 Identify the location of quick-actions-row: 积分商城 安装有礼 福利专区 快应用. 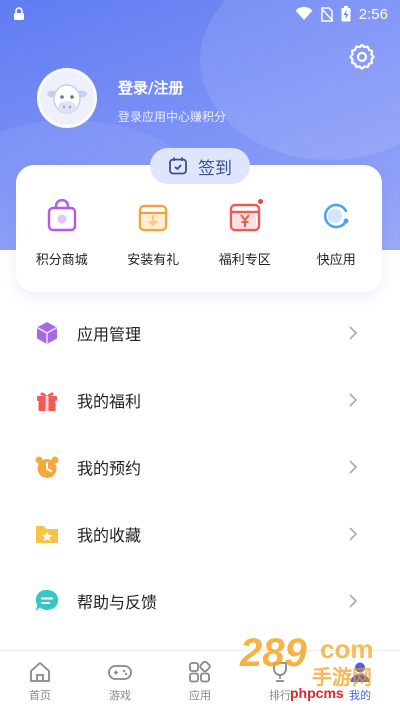
(199, 233).